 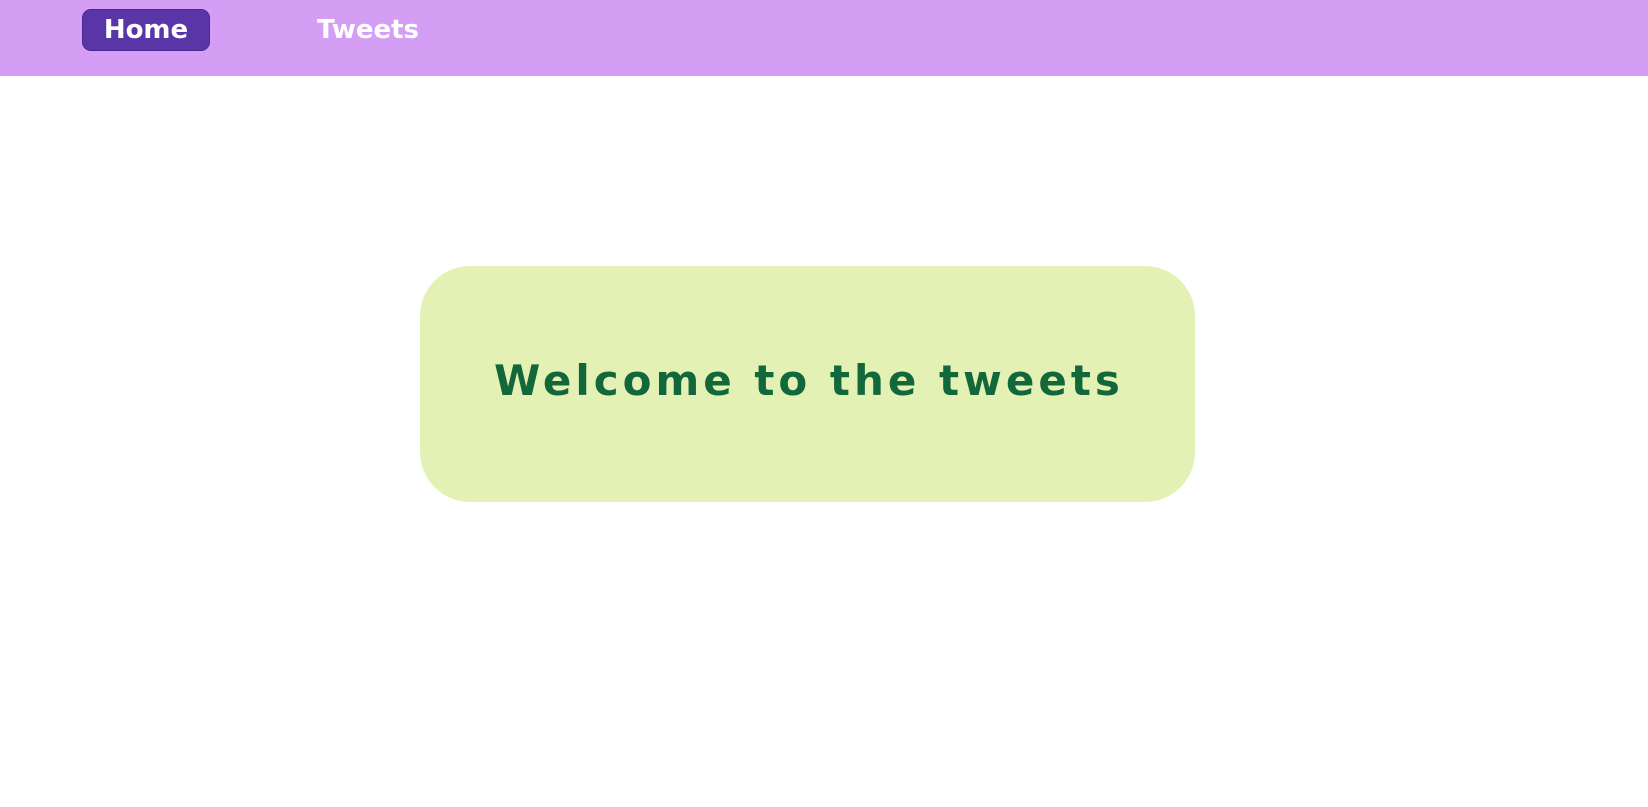 I want to click on welcome-card: Welcome to the tweets, so click(x=807, y=384).